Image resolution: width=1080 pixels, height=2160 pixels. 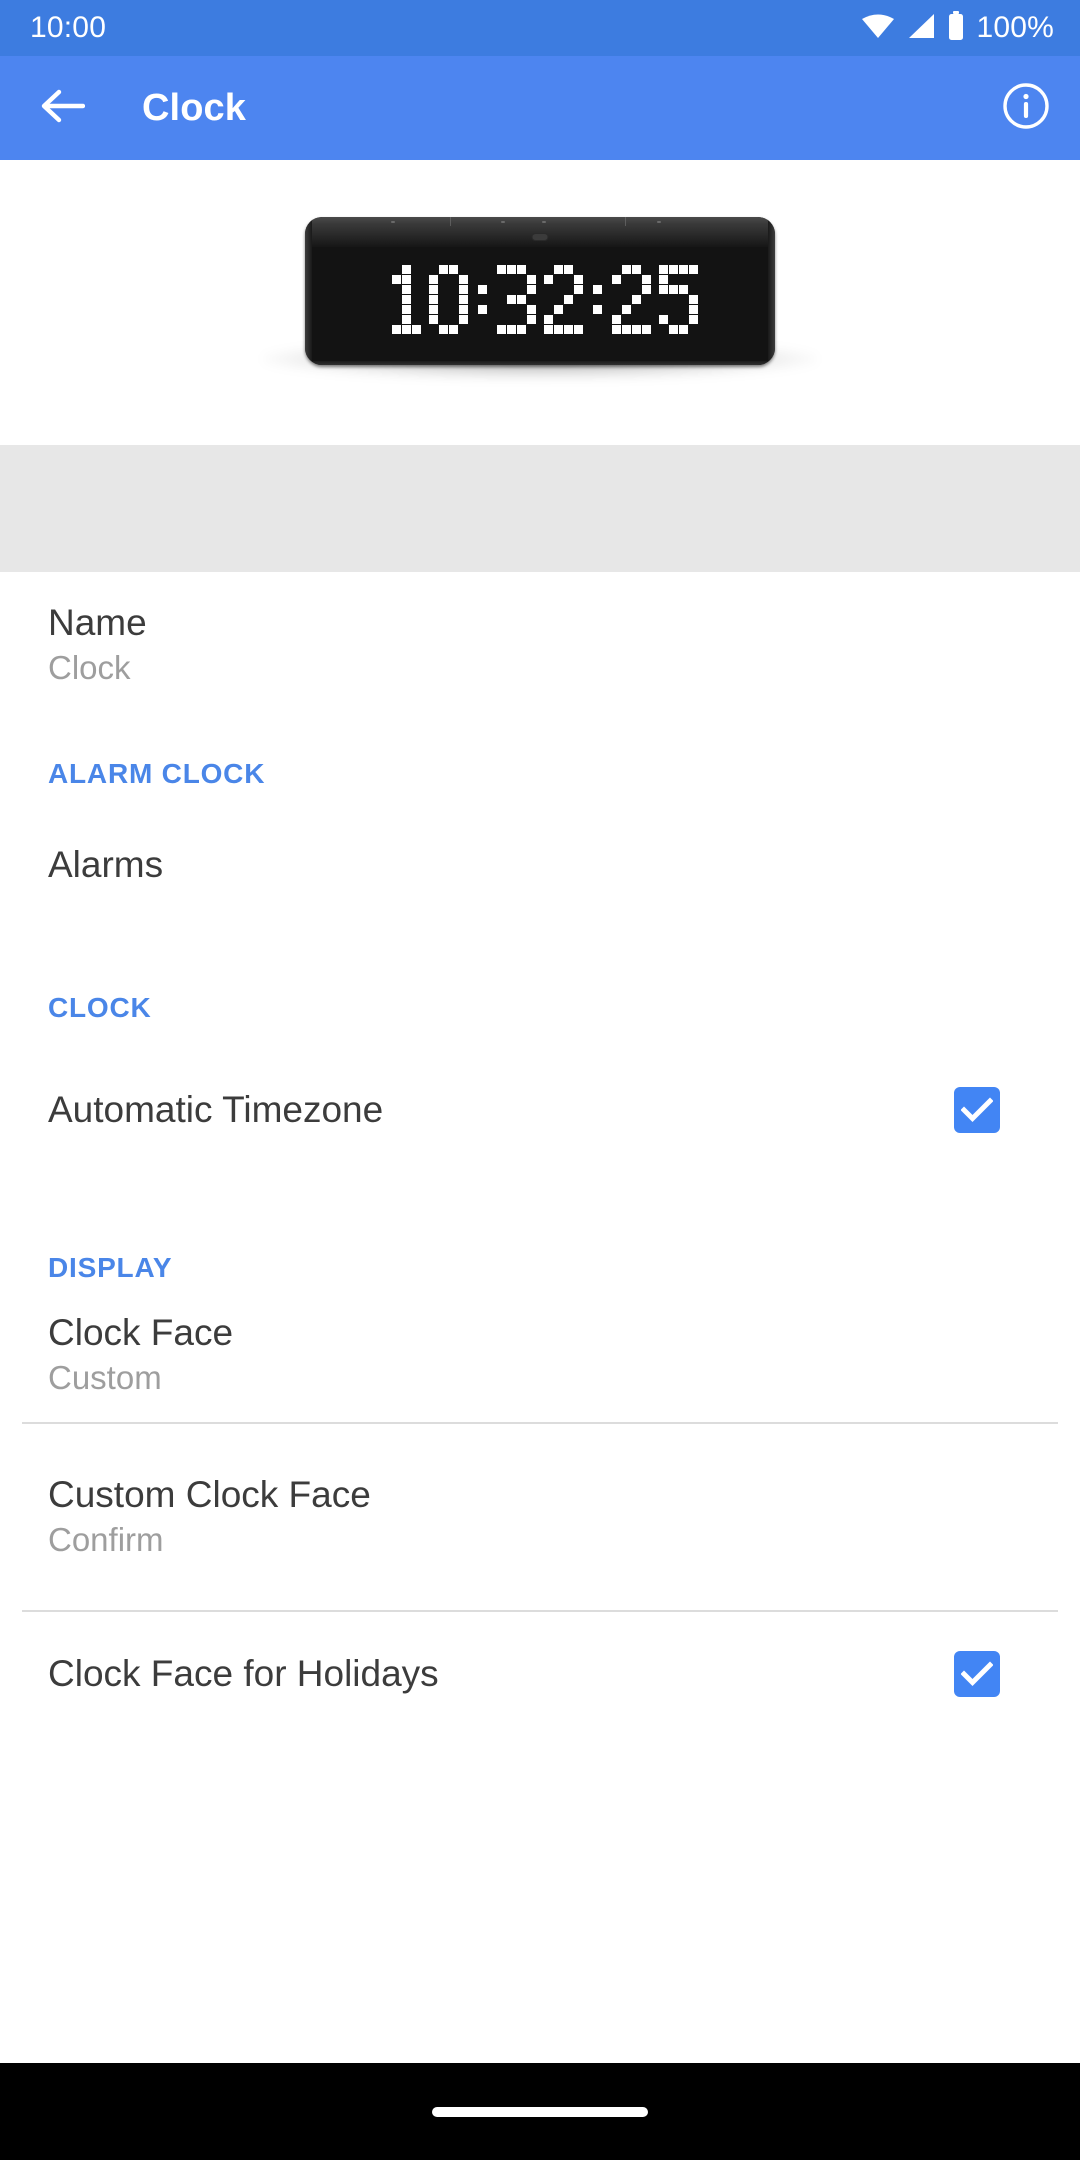 I want to click on gesture-nav-bar, so click(x=540, y=2111).